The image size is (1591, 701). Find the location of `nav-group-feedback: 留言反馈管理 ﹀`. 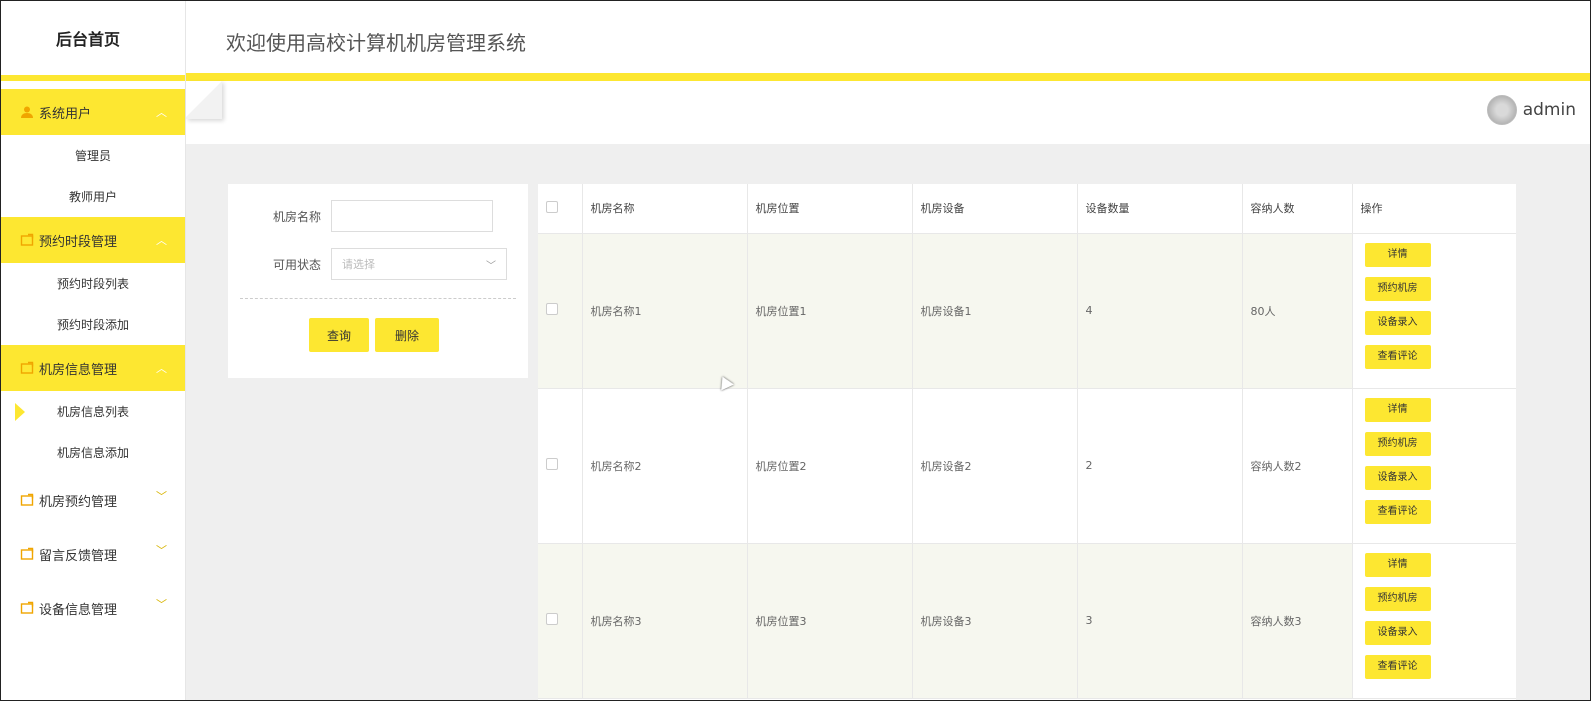

nav-group-feedback: 留言反馈管理 ﹀ is located at coordinates (93, 554).